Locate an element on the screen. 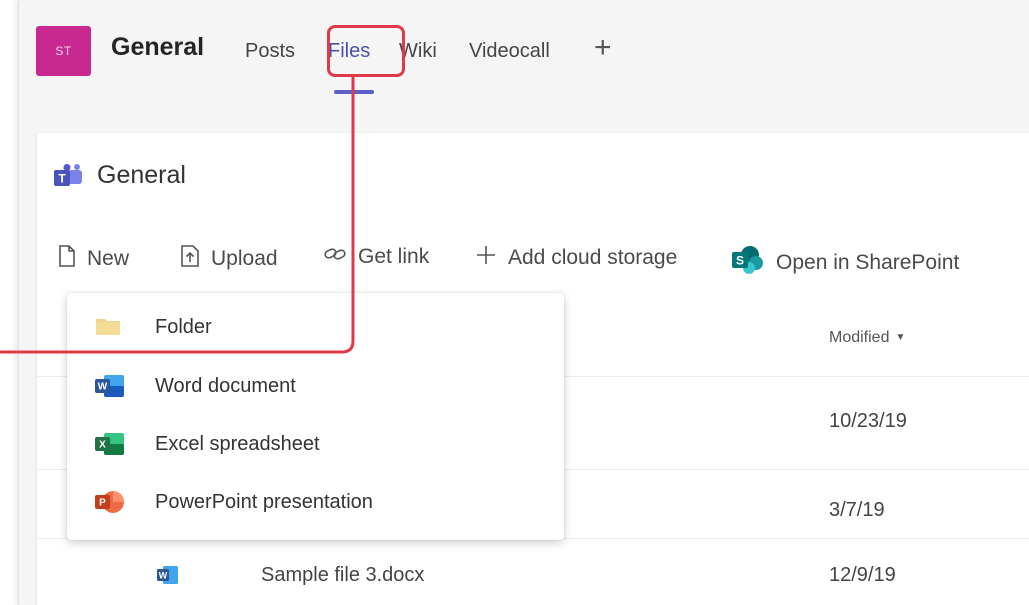 This screenshot has height=605, width=1029. tab-posts: Posts is located at coordinates (270, 51).